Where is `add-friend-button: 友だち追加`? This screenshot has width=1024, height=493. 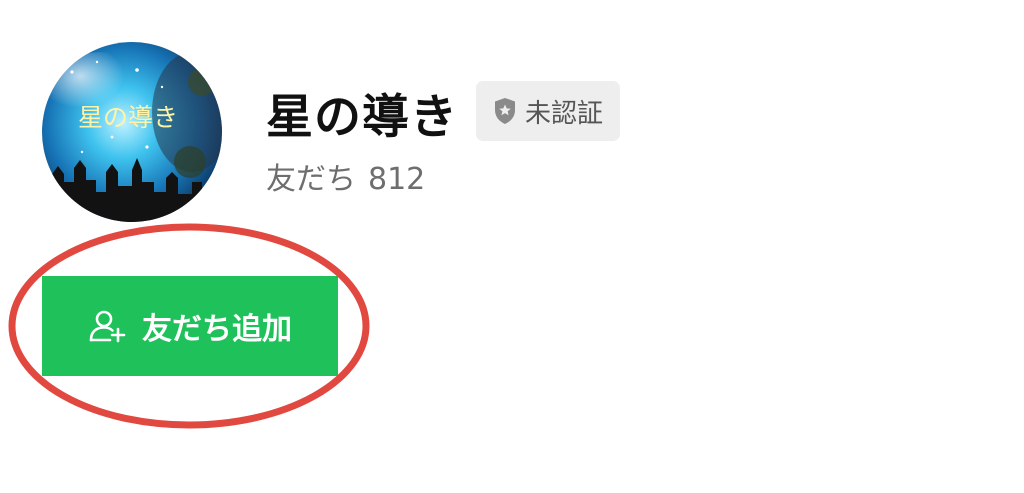
add-friend-button: 友だち追加 is located at coordinates (190, 326).